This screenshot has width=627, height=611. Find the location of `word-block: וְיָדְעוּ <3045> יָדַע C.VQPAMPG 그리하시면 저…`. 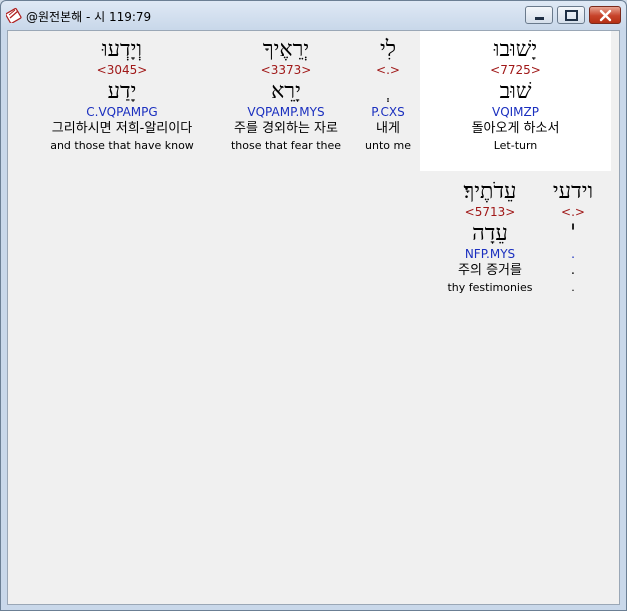

word-block: וְיָדְעוּ <3045> יָדַע C.VQPAMPG 그리하시면 저… is located at coordinates (122, 95).